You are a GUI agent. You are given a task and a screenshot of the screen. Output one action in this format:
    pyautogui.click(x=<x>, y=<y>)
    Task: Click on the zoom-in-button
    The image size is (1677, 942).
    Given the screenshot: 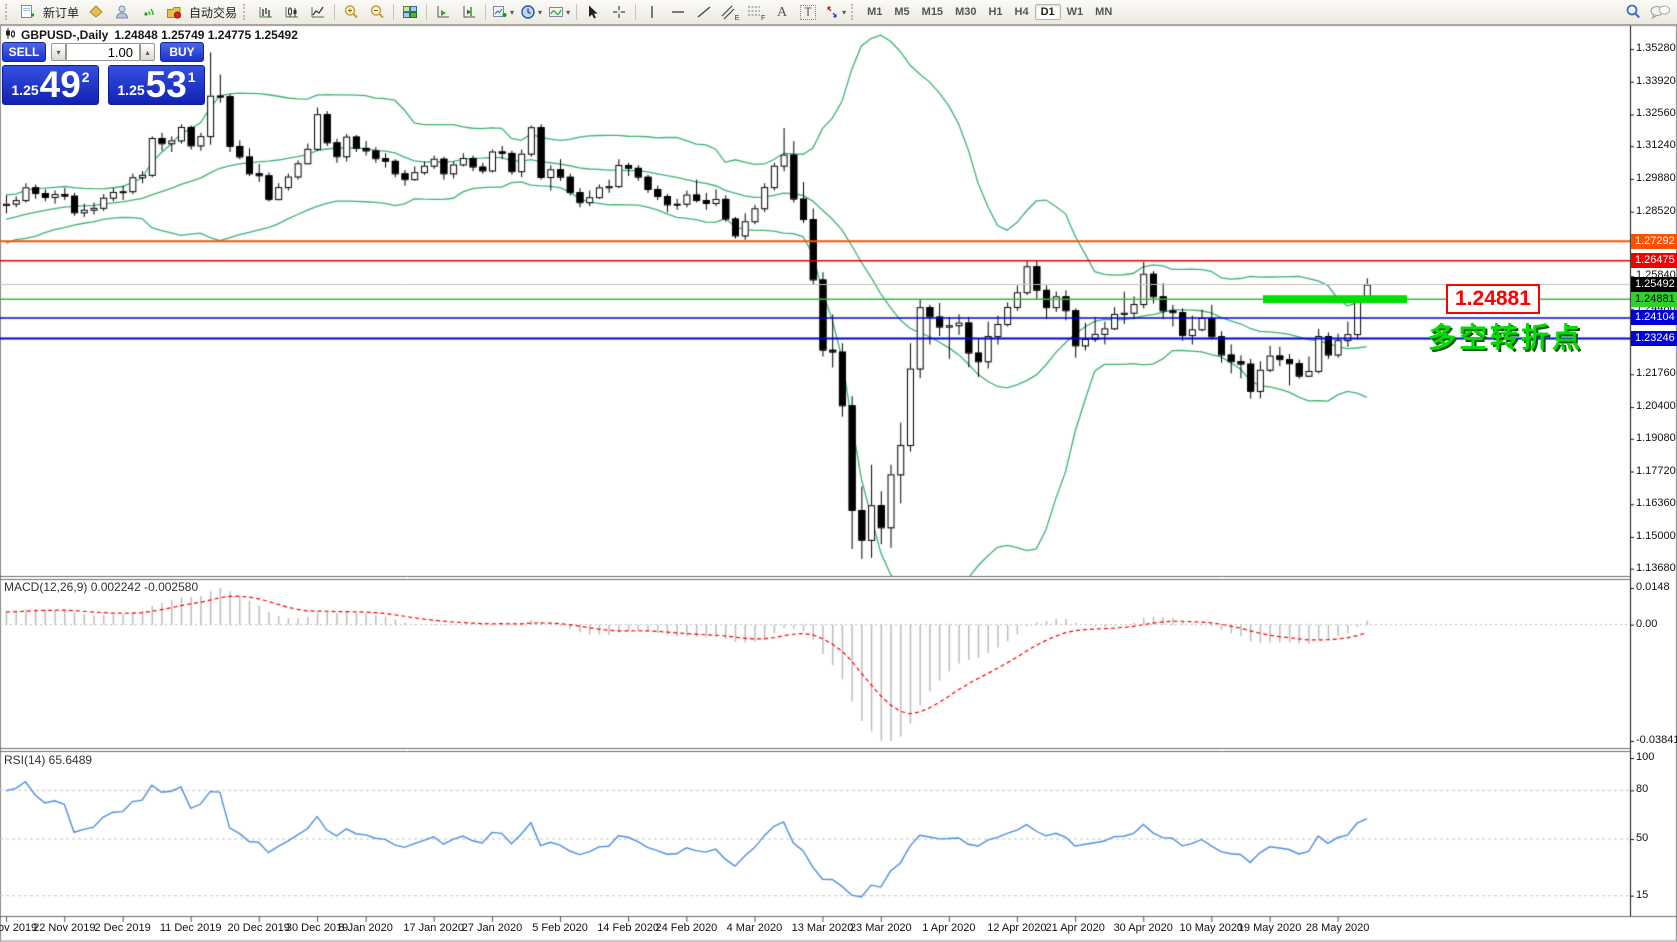 What is the action you would take?
    pyautogui.click(x=351, y=12)
    